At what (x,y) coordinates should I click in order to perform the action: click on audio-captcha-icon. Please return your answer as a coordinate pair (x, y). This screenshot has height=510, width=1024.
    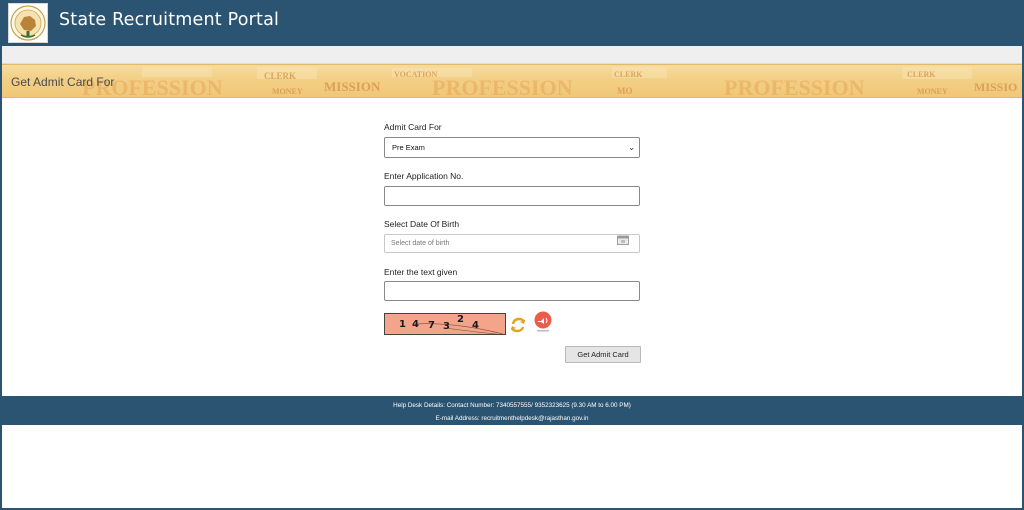
    Looking at the image, I should click on (543, 322).